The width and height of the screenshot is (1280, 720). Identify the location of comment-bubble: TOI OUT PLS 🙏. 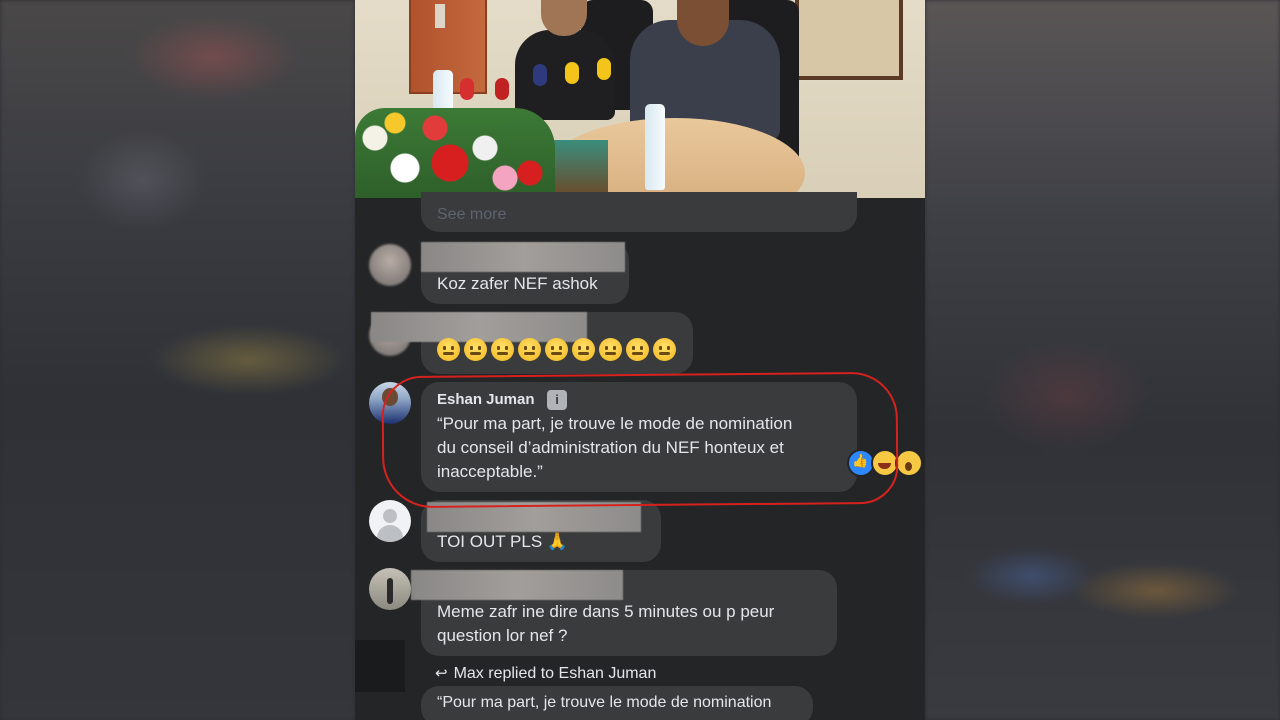
(541, 531).